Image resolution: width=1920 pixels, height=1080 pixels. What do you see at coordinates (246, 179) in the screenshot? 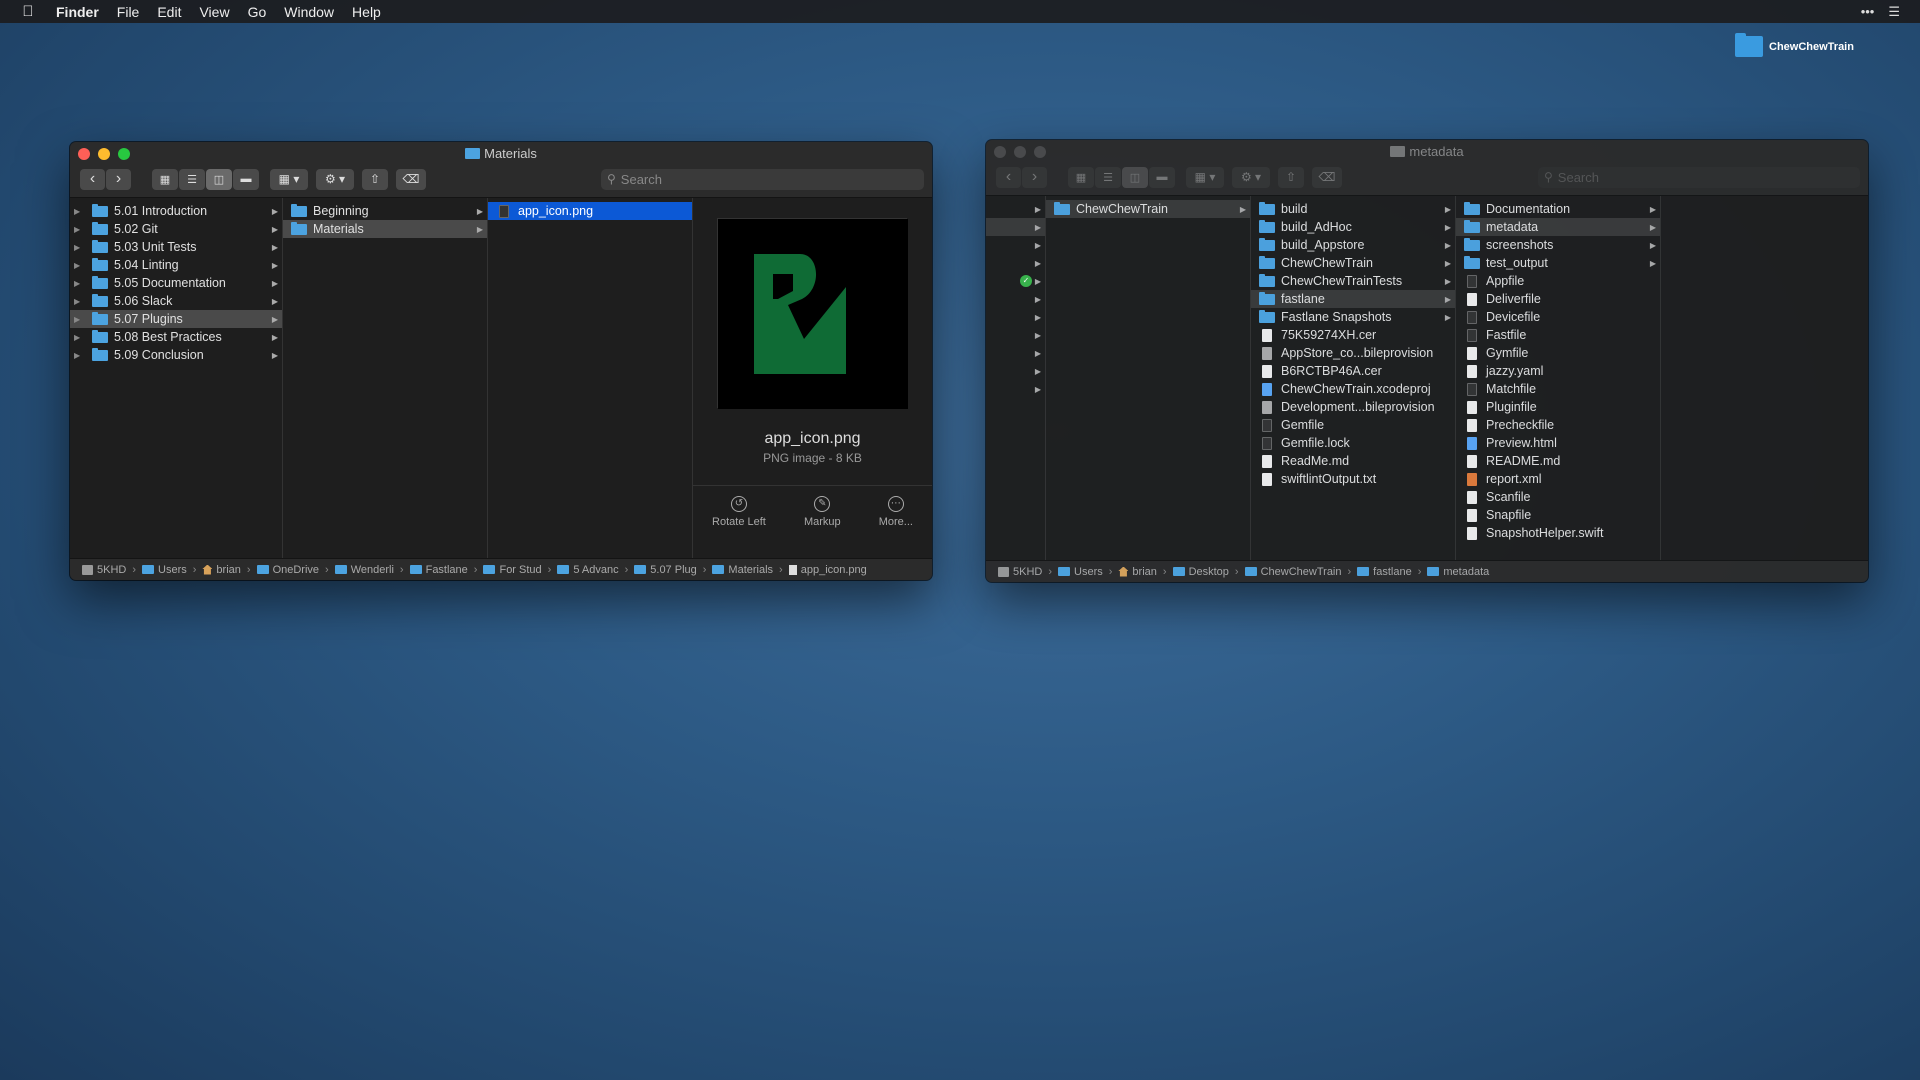
I see `gallery-view-button: ▬` at bounding box center [246, 179].